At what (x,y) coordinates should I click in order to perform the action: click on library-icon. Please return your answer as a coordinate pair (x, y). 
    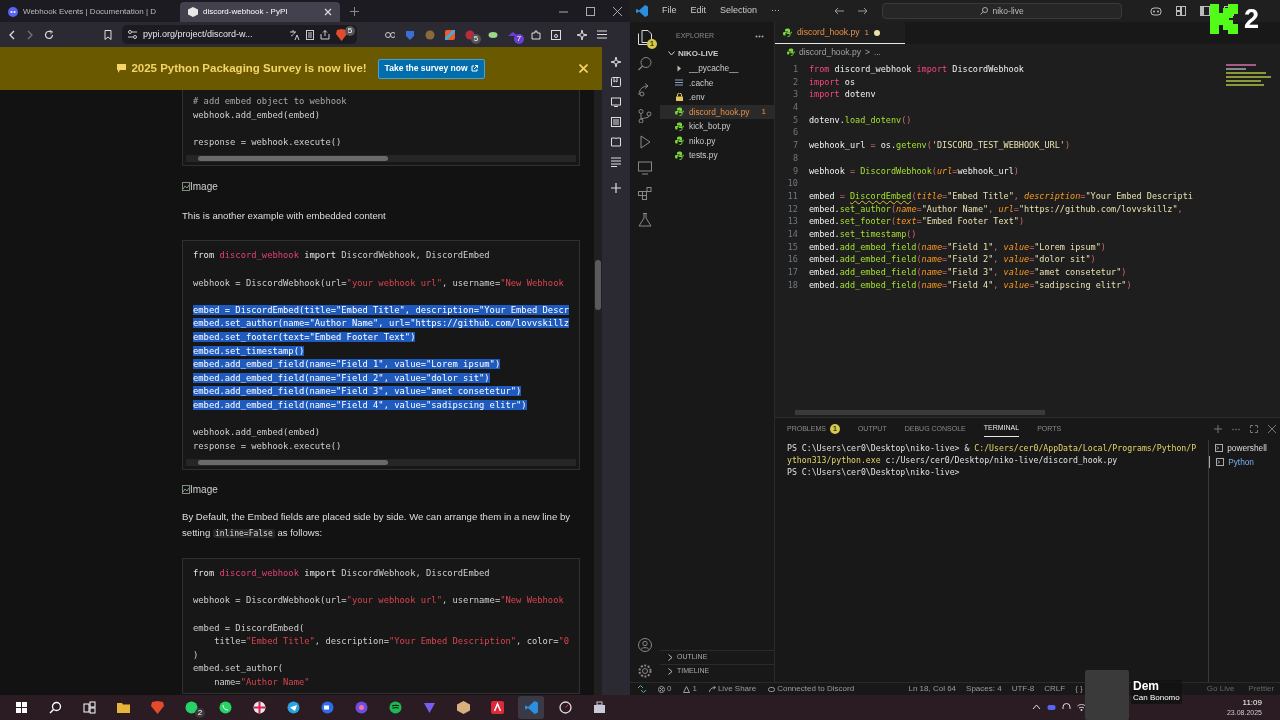
    Looking at the image, I should click on (616, 122).